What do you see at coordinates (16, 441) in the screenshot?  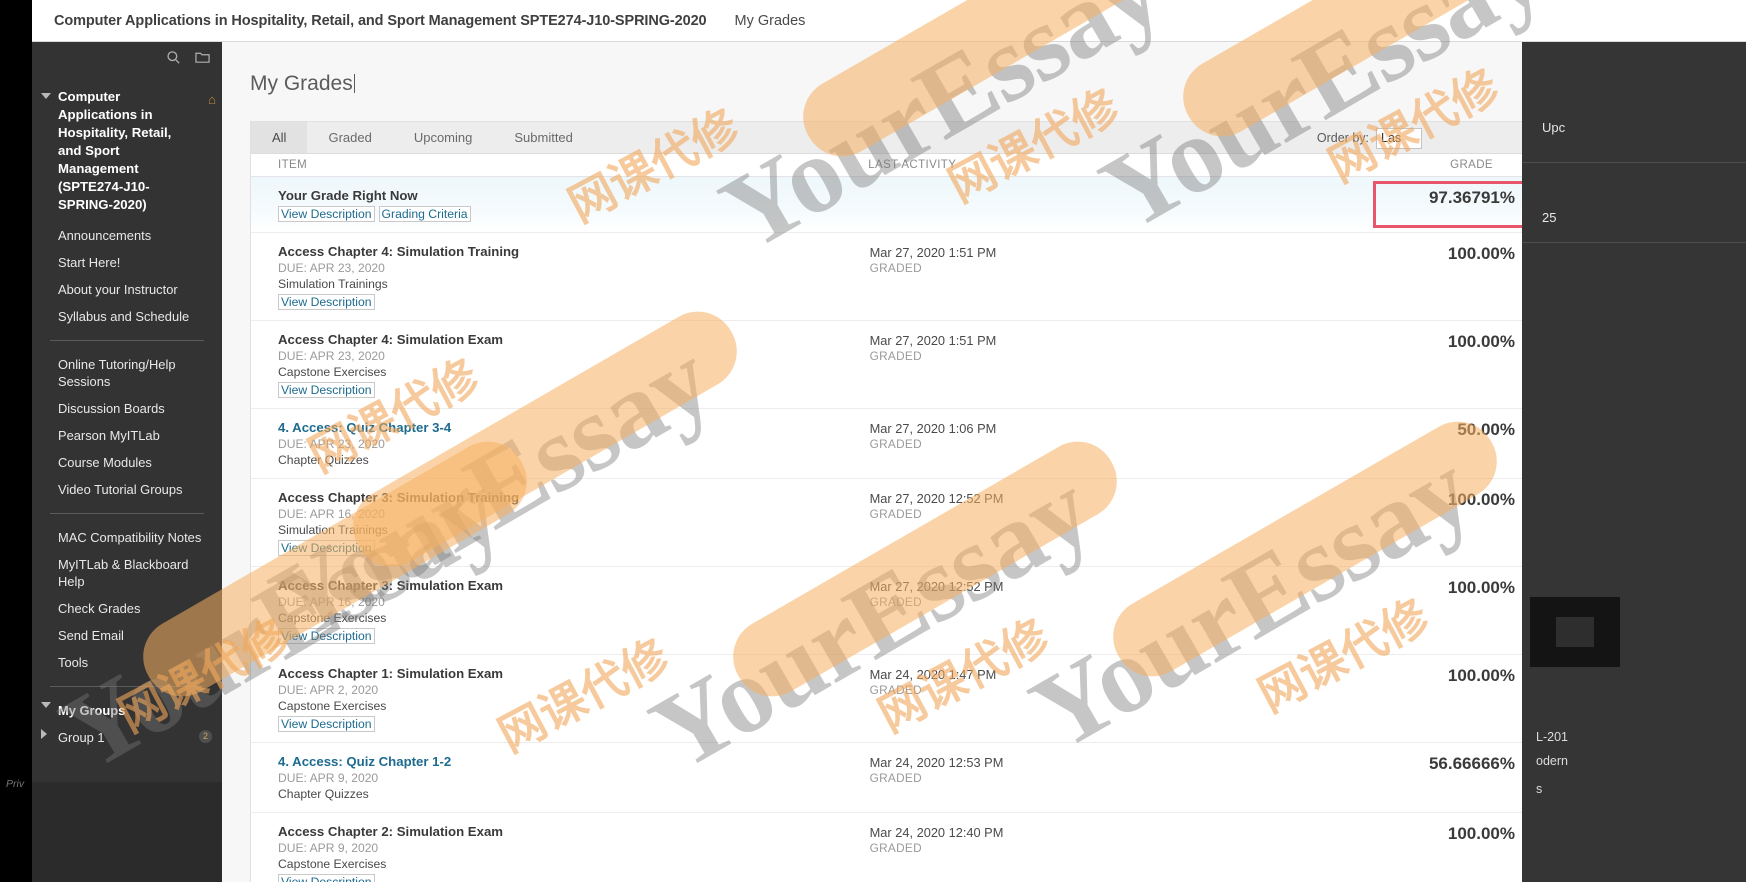 I see `left-gutter` at bounding box center [16, 441].